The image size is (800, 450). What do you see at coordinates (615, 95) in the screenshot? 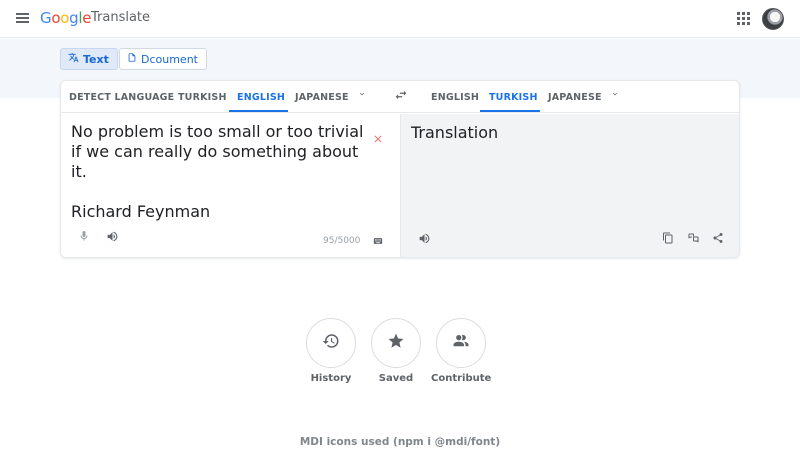
I see `target-more-languages-chevron-icon` at bounding box center [615, 95].